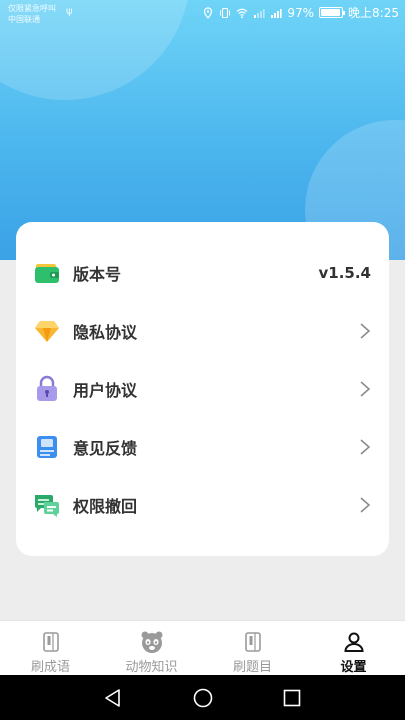 Image resolution: width=405 pixels, height=720 pixels. I want to click on clock: 晚上8:25, so click(373, 13).